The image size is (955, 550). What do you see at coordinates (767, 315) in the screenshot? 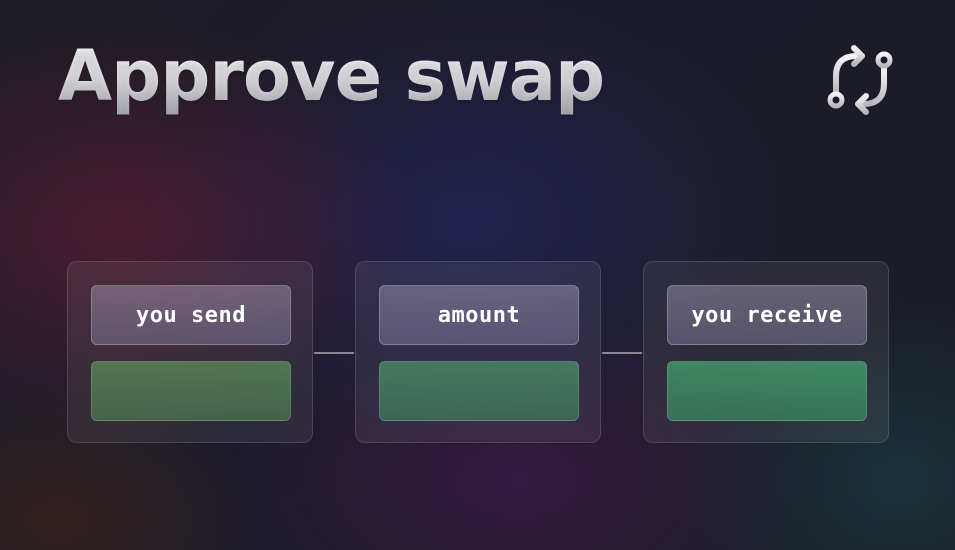
I see `receive-label: you receive` at bounding box center [767, 315].